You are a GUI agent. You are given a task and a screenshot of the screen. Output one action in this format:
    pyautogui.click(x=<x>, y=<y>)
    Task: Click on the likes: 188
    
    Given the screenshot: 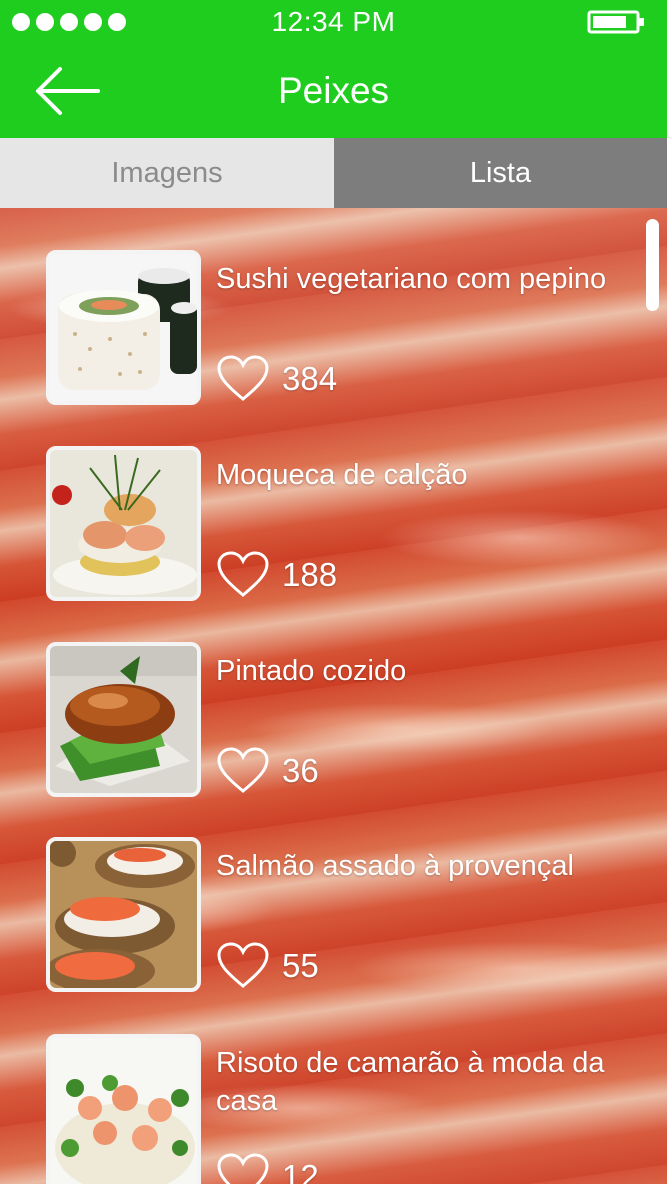 What is the action you would take?
    pyautogui.click(x=276, y=575)
    